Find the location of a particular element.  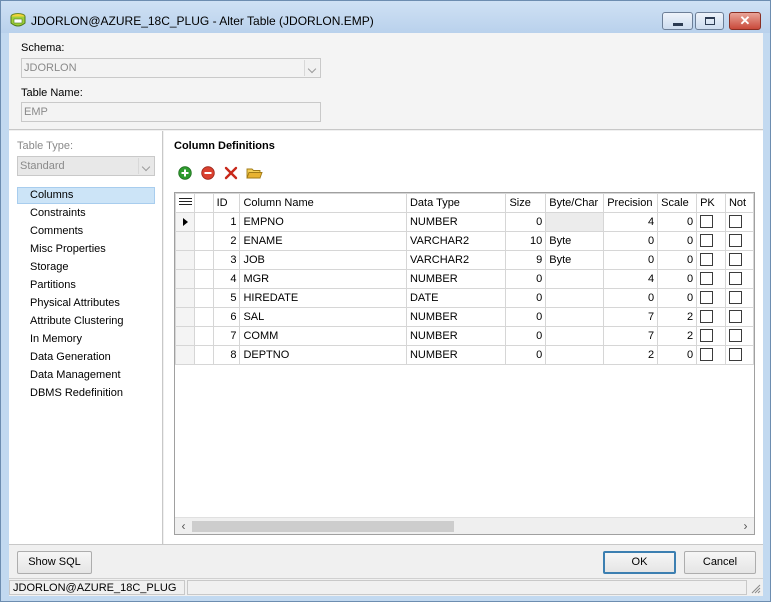

nav-item-columns: Columns is located at coordinates (86, 195).